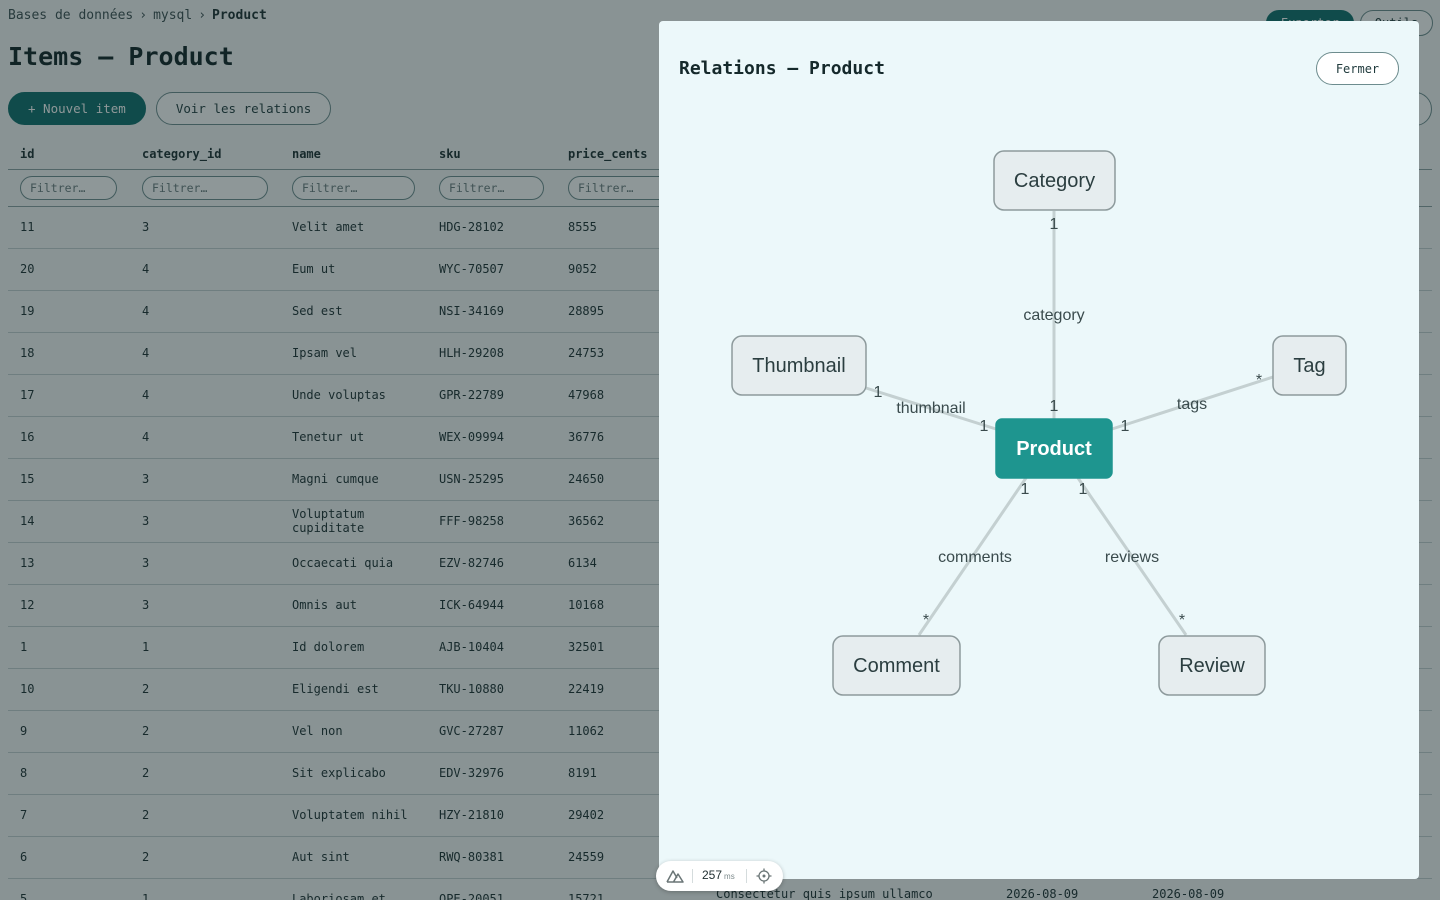 The height and width of the screenshot is (900, 1440). I want to click on edge-category: category 1 1, so click(1054, 315).